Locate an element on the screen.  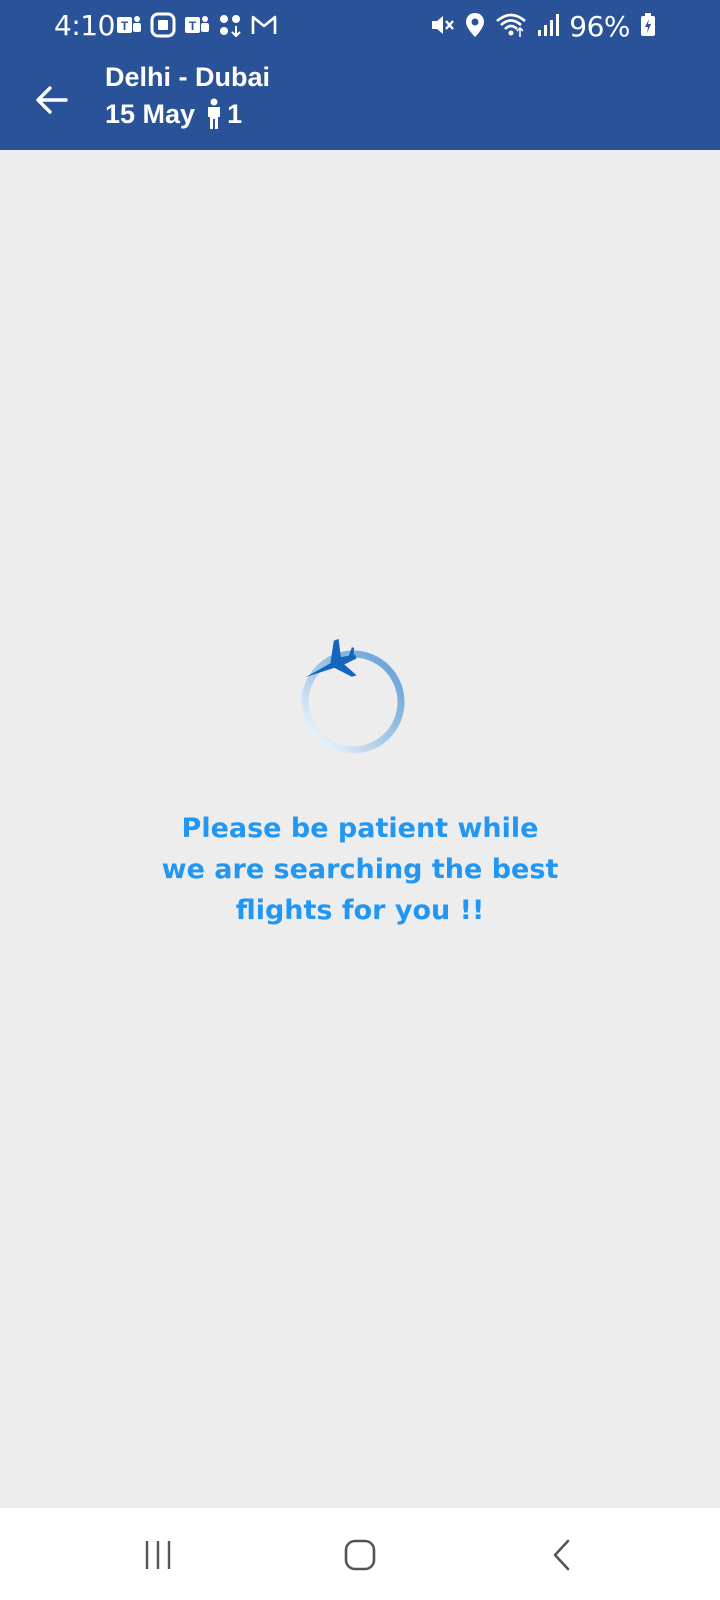
battery-percent: 96% is located at coordinates (599, 26).